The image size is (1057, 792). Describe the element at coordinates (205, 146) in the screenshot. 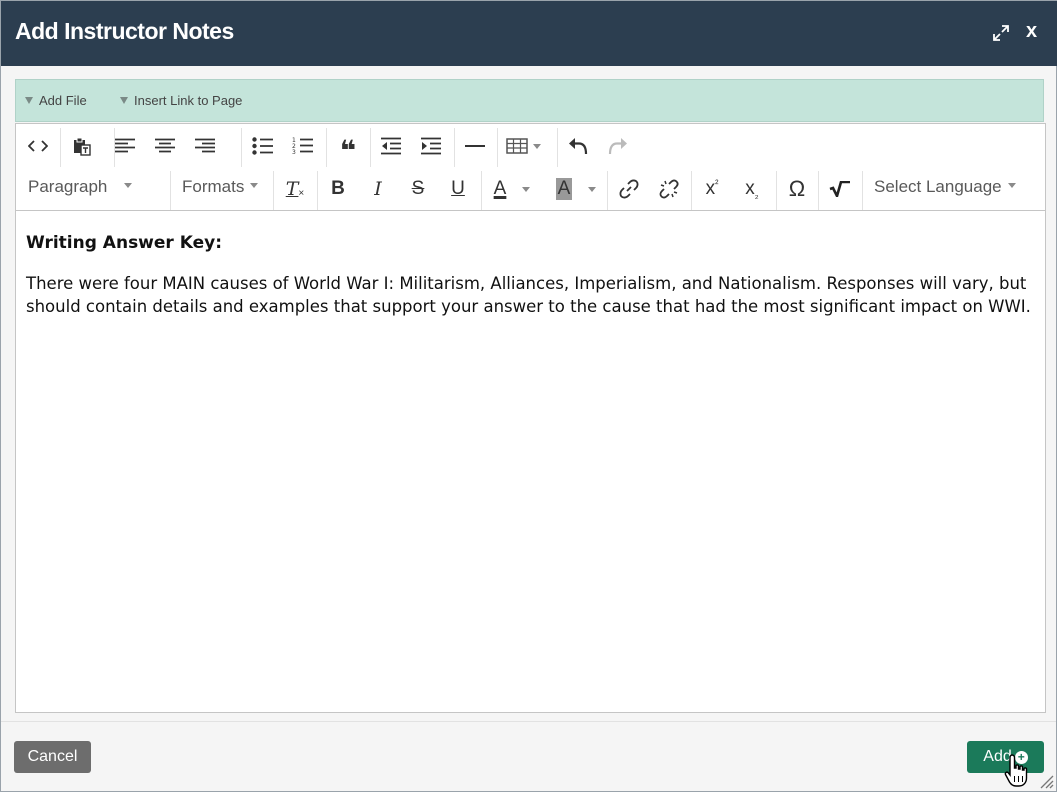

I see `align-right-icon` at that location.